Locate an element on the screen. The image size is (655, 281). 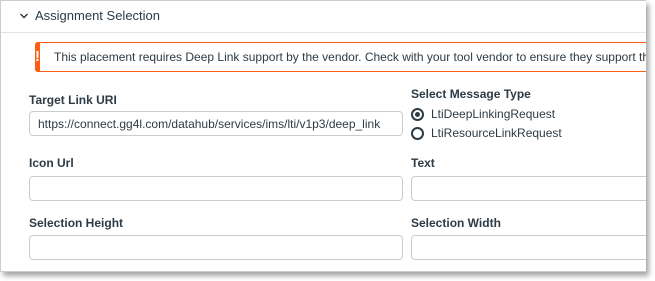
radio-option-resource-link-request: LtiResourceLinkRequest is located at coordinates (486, 133).